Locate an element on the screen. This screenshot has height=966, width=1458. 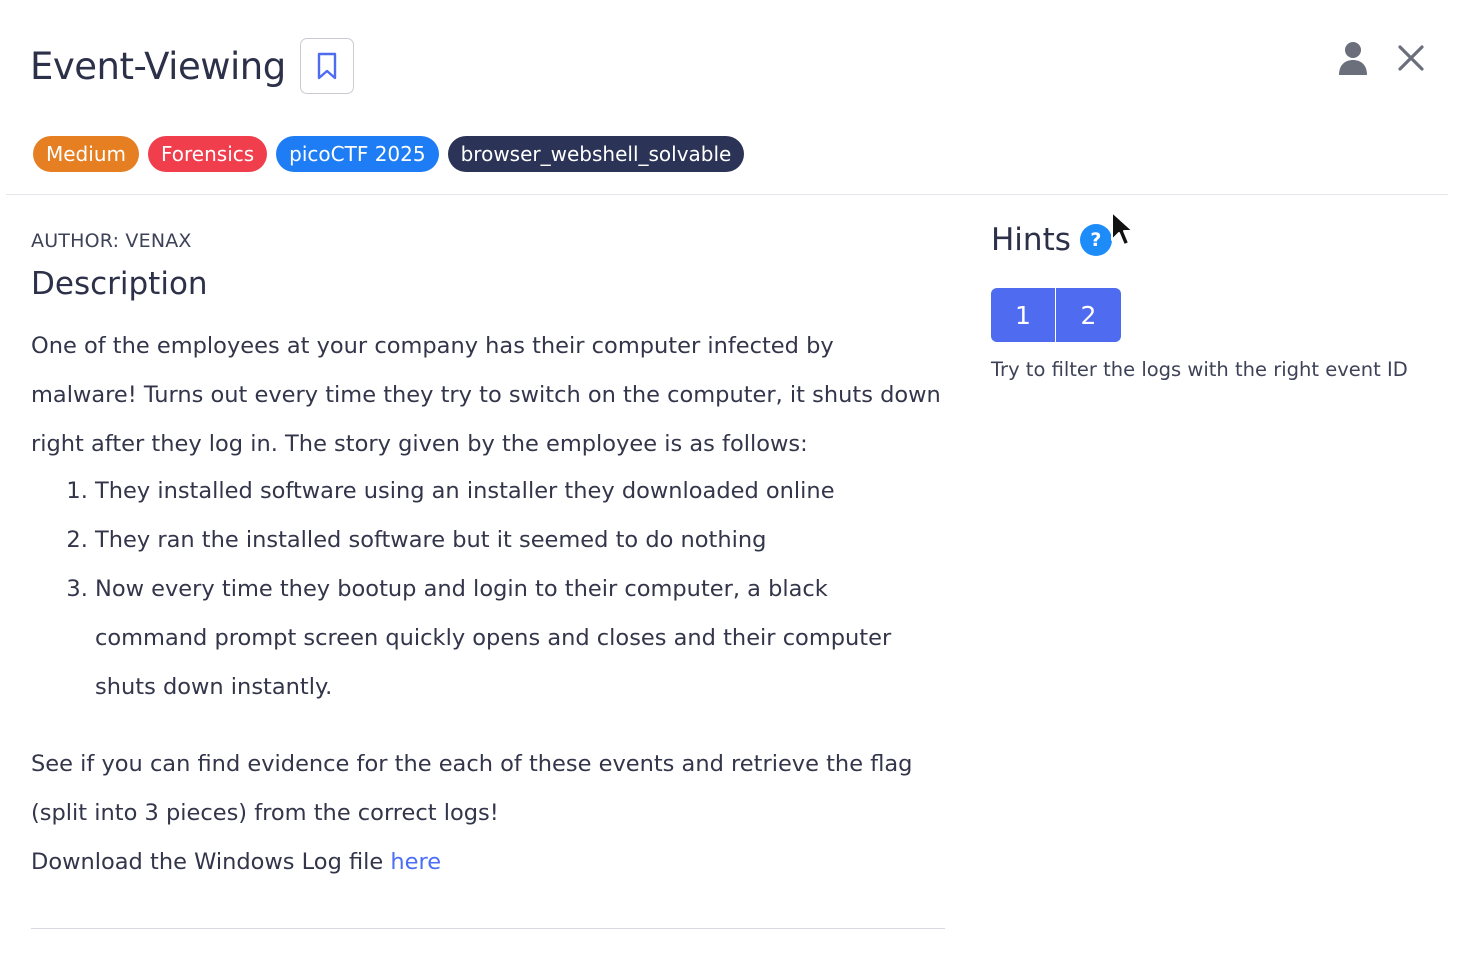
tag-difficulty: Medium is located at coordinates (86, 154).